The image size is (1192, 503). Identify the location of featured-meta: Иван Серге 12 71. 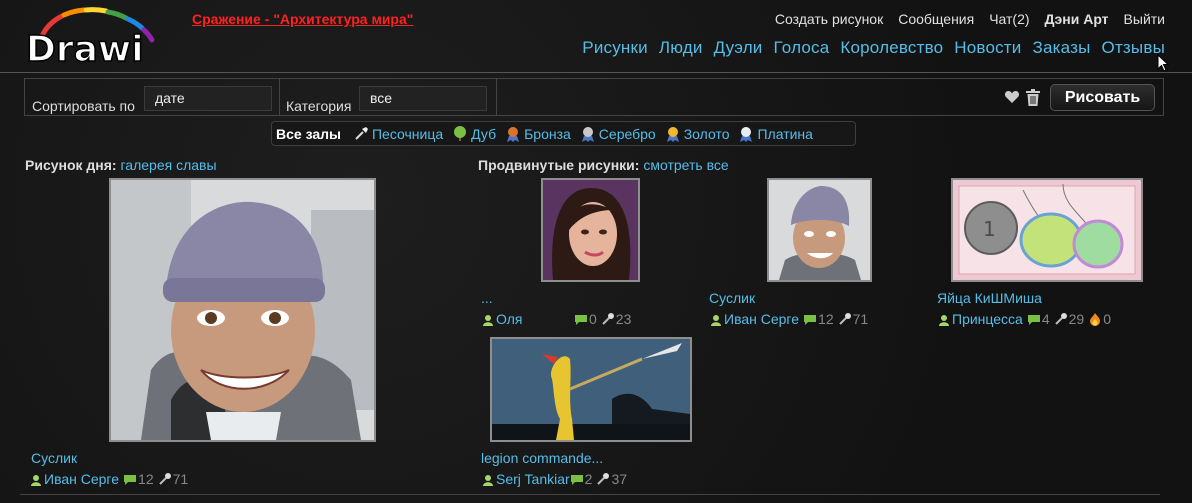
(789, 319).